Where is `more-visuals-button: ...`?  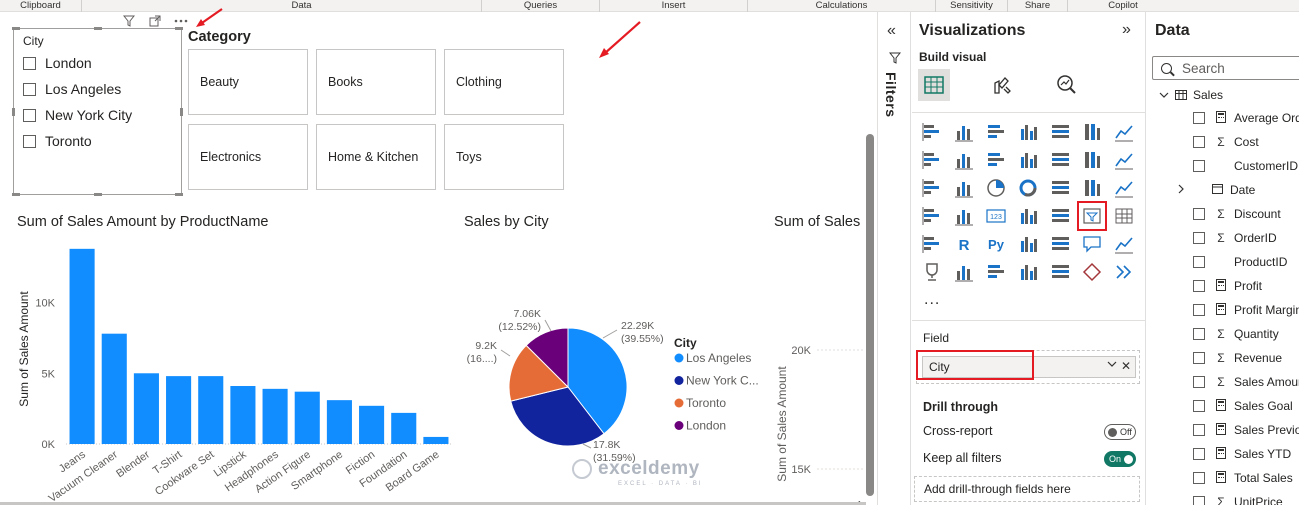 more-visuals-button: ... is located at coordinates (932, 300).